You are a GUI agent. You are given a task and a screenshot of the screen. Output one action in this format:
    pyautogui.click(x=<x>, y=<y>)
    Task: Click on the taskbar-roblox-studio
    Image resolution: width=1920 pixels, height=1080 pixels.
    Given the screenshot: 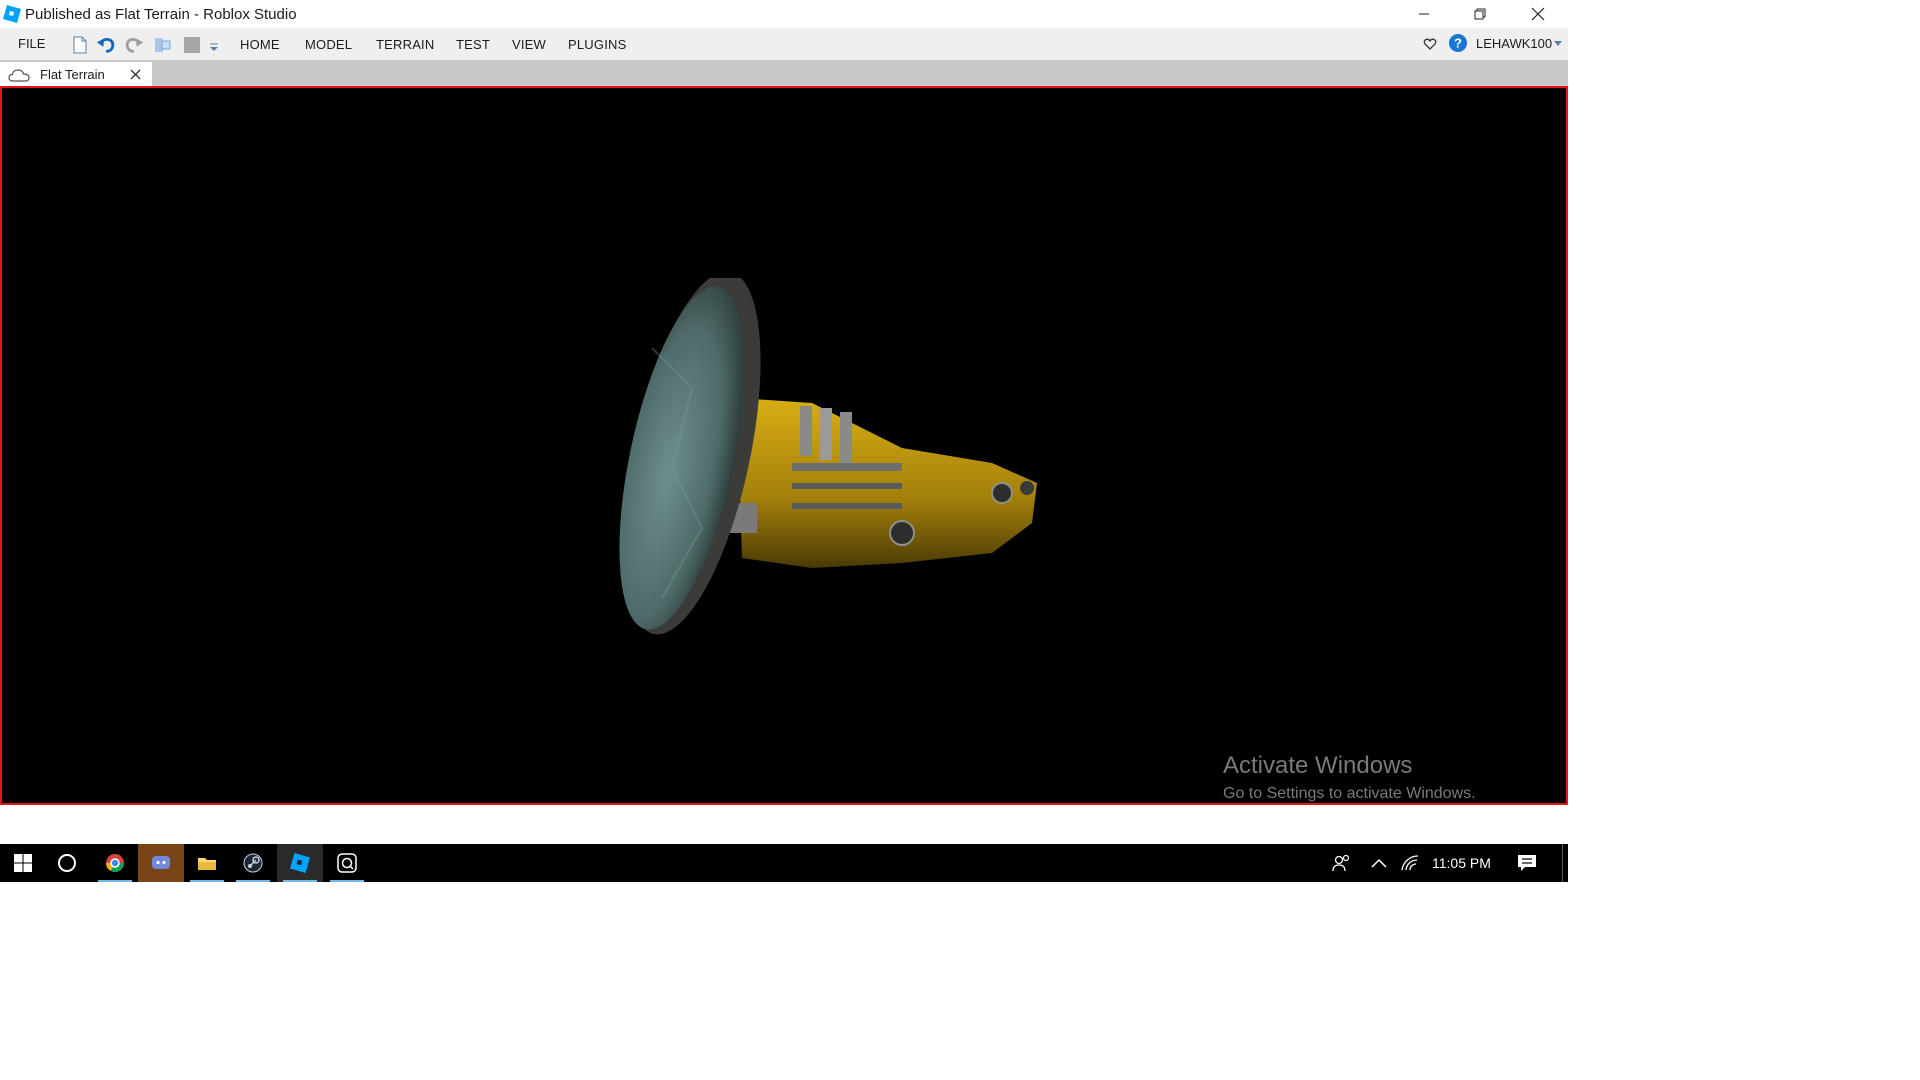 What is the action you would take?
    pyautogui.click(x=300, y=863)
    